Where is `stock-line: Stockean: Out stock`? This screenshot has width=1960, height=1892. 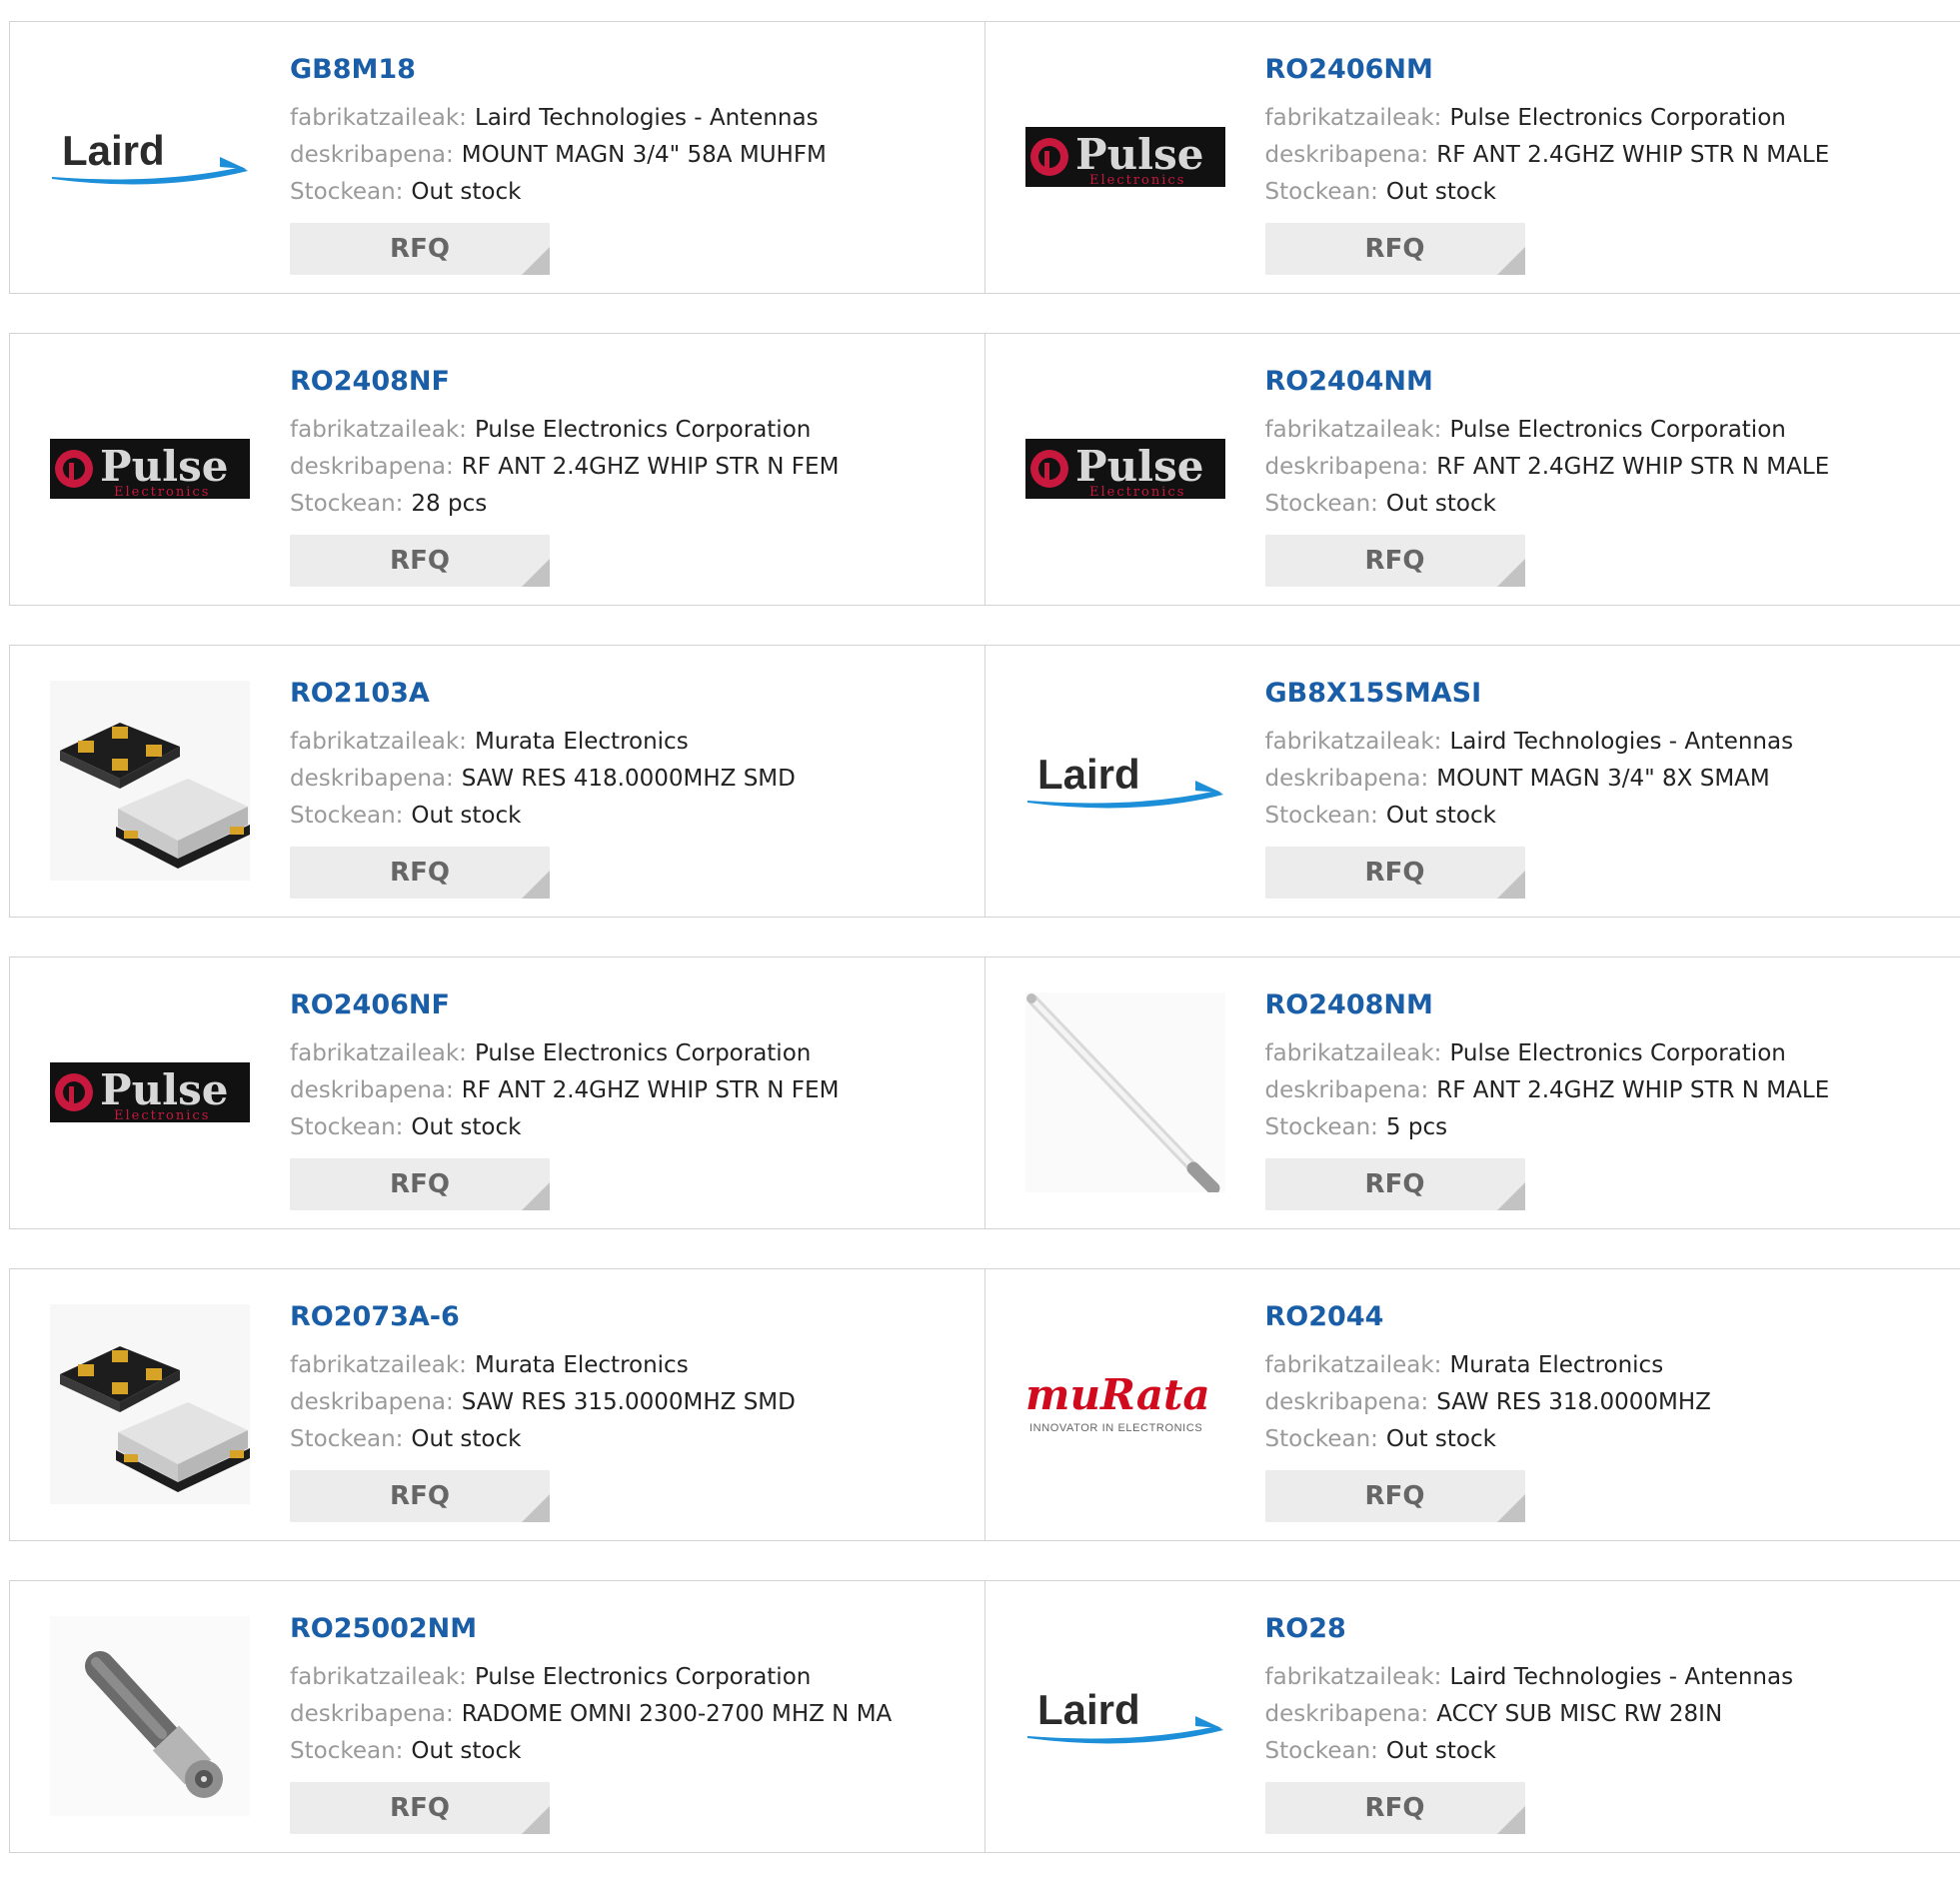 stock-line: Stockean: Out stock is located at coordinates (1488, 1440).